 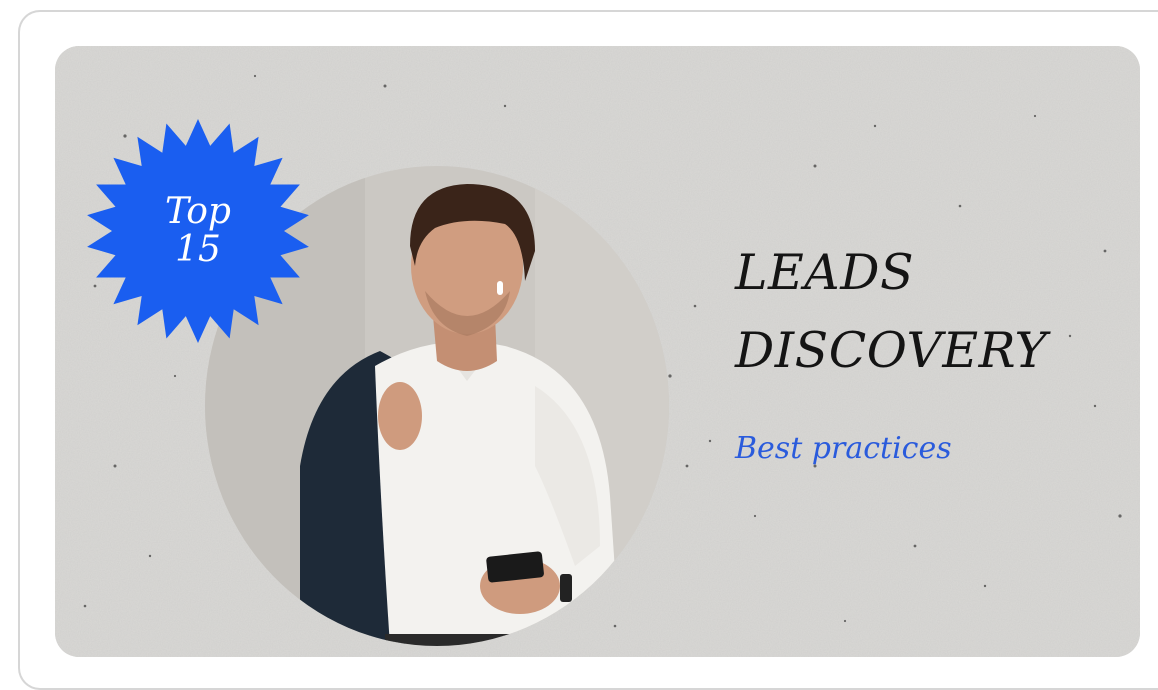 What do you see at coordinates (891, 350) in the screenshot?
I see `title-line-2: DISCOVERY` at bounding box center [891, 350].